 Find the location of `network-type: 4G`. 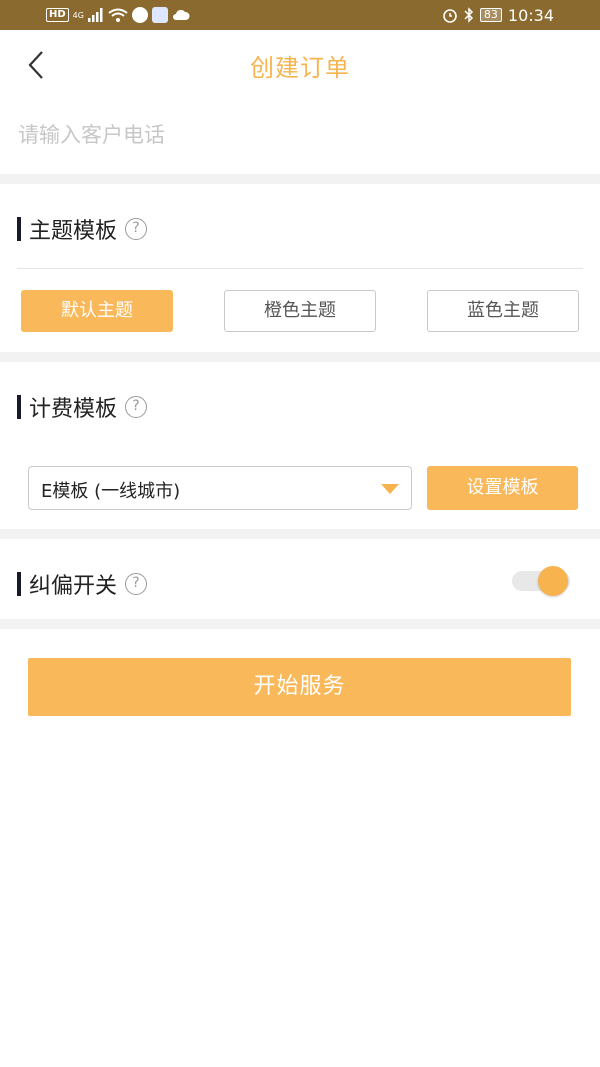

network-type: 4G is located at coordinates (78, 15).